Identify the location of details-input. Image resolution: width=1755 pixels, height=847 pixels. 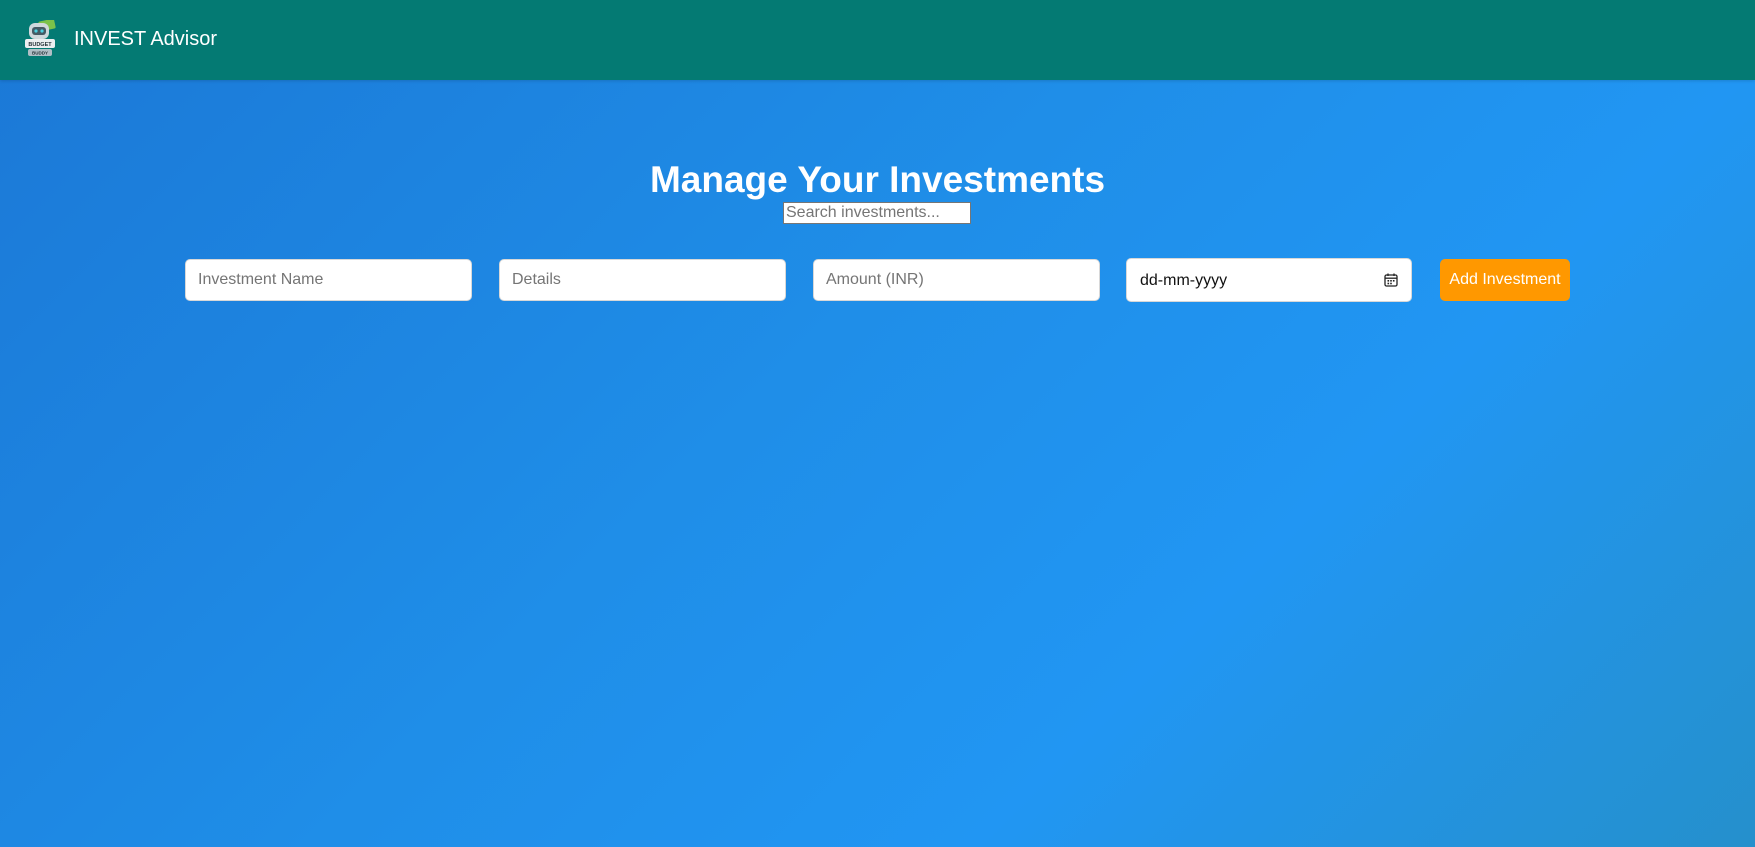
(642, 280).